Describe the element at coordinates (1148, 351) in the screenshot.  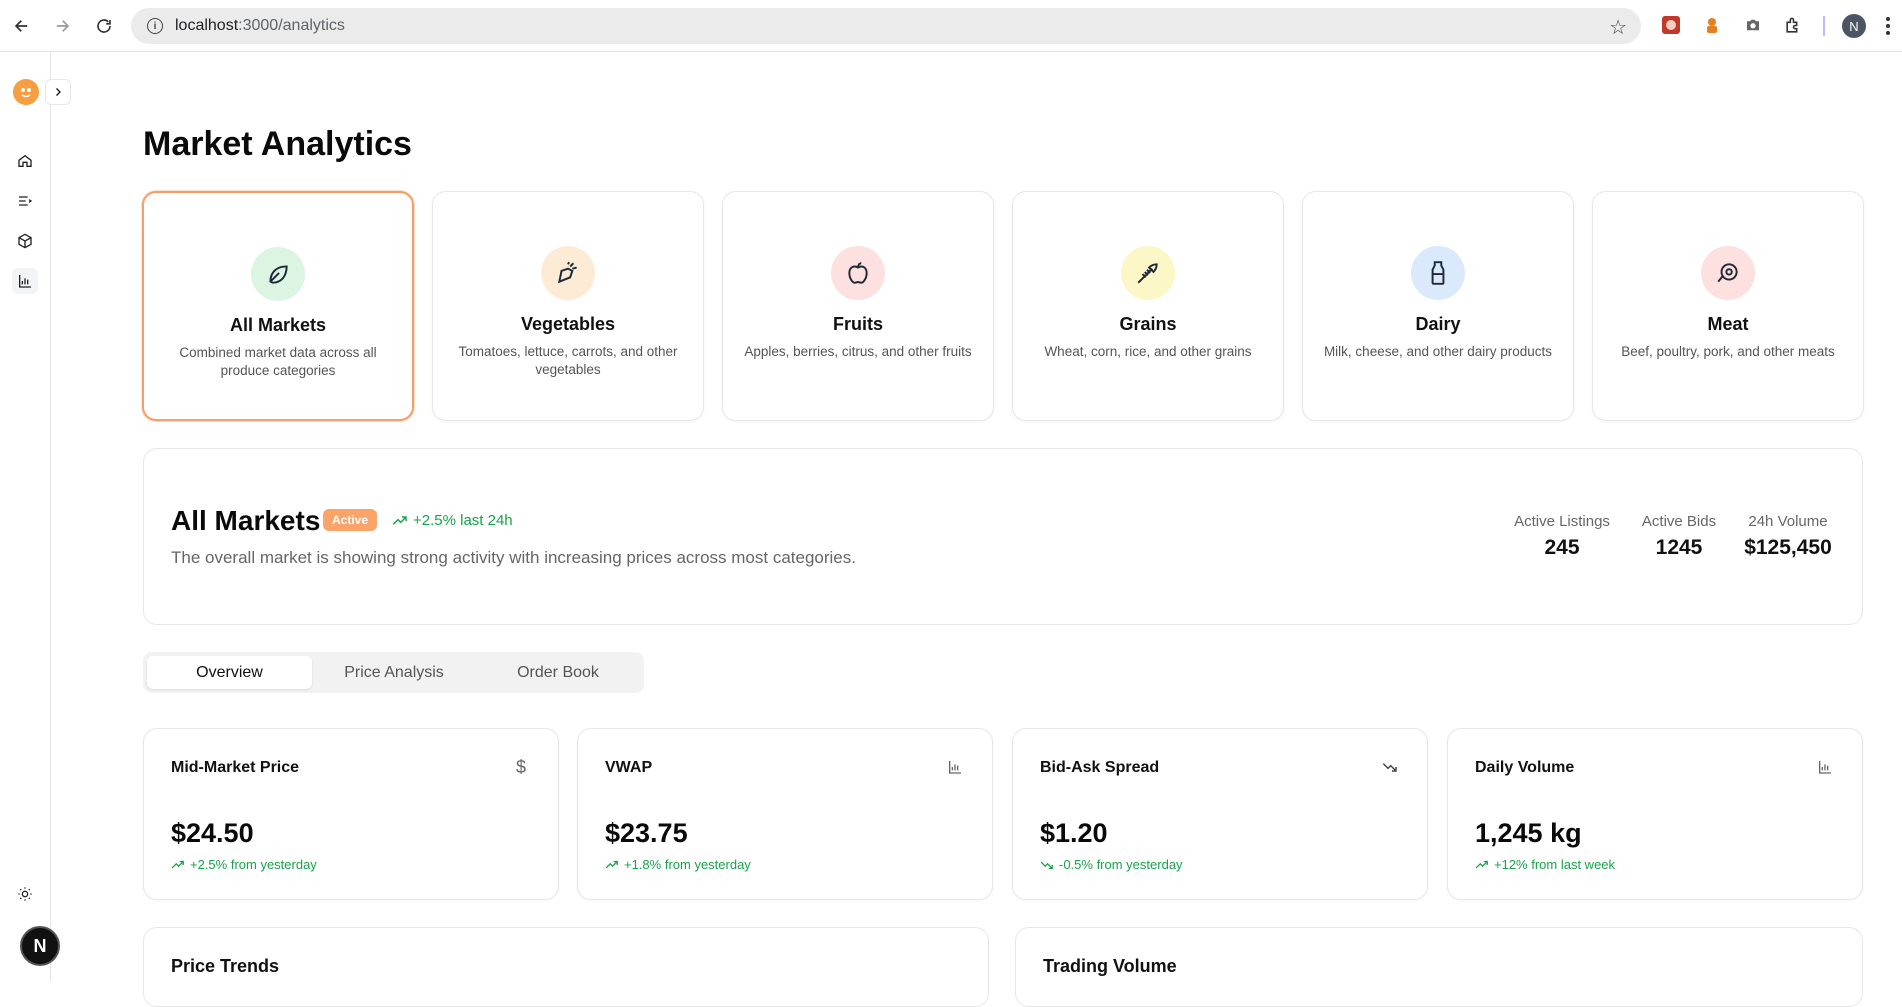
I see `category-desc: Wheat, corn, rice, and other grains` at that location.